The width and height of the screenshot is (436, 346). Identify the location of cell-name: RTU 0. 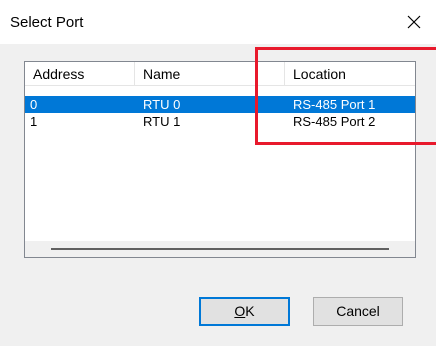
(162, 104).